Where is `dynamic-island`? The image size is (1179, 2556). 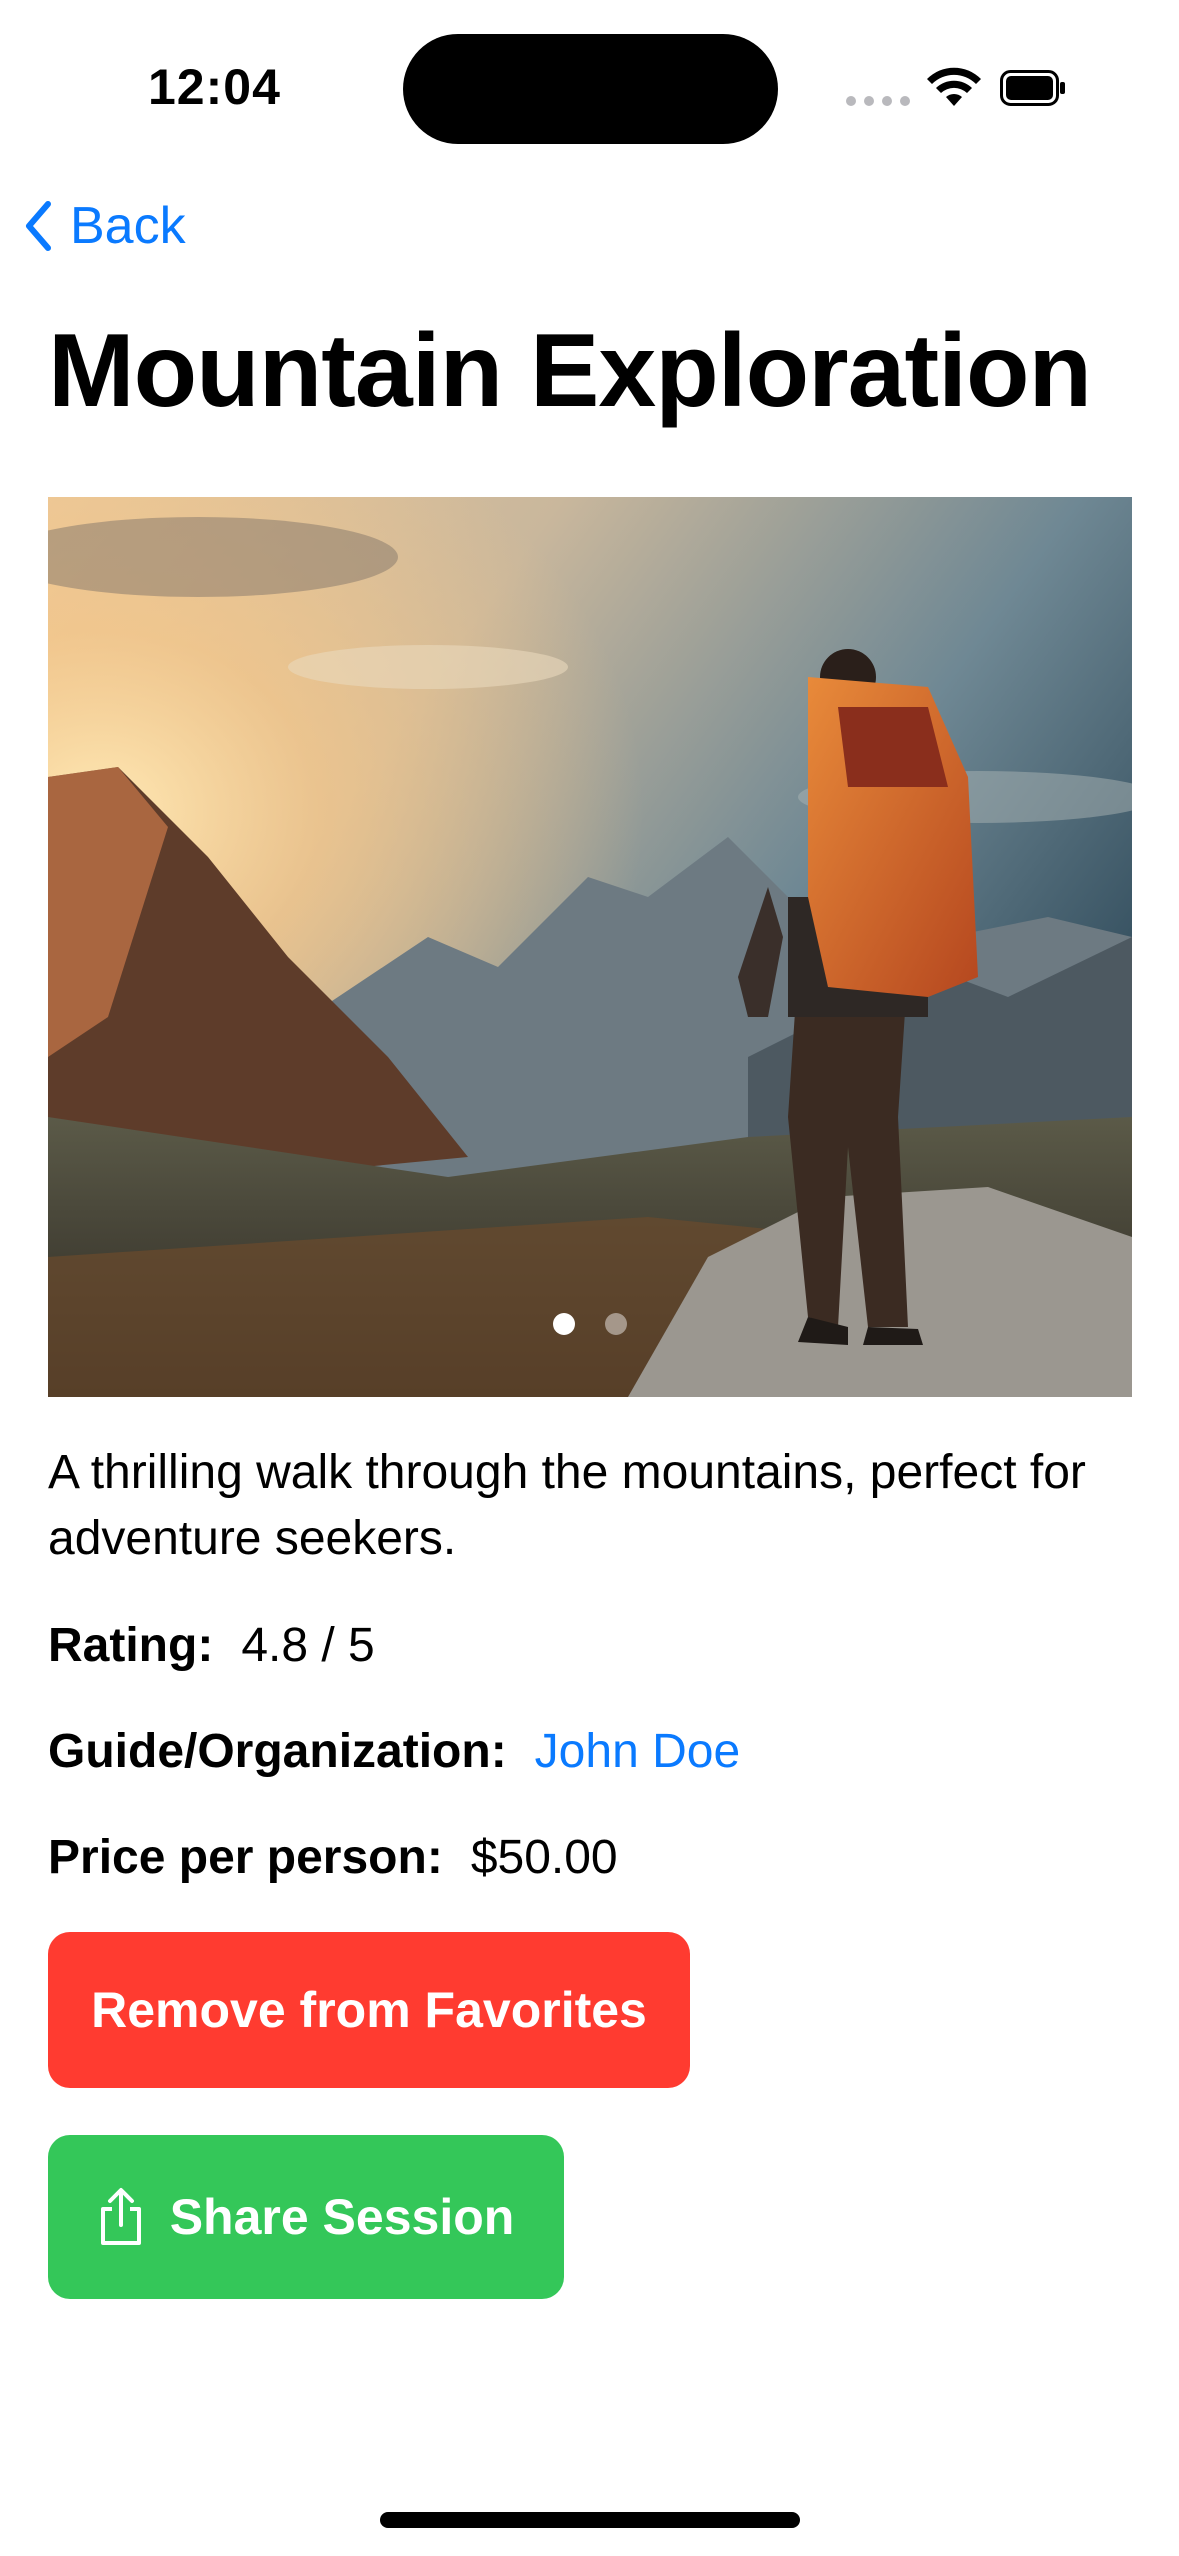 dynamic-island is located at coordinates (590, 89).